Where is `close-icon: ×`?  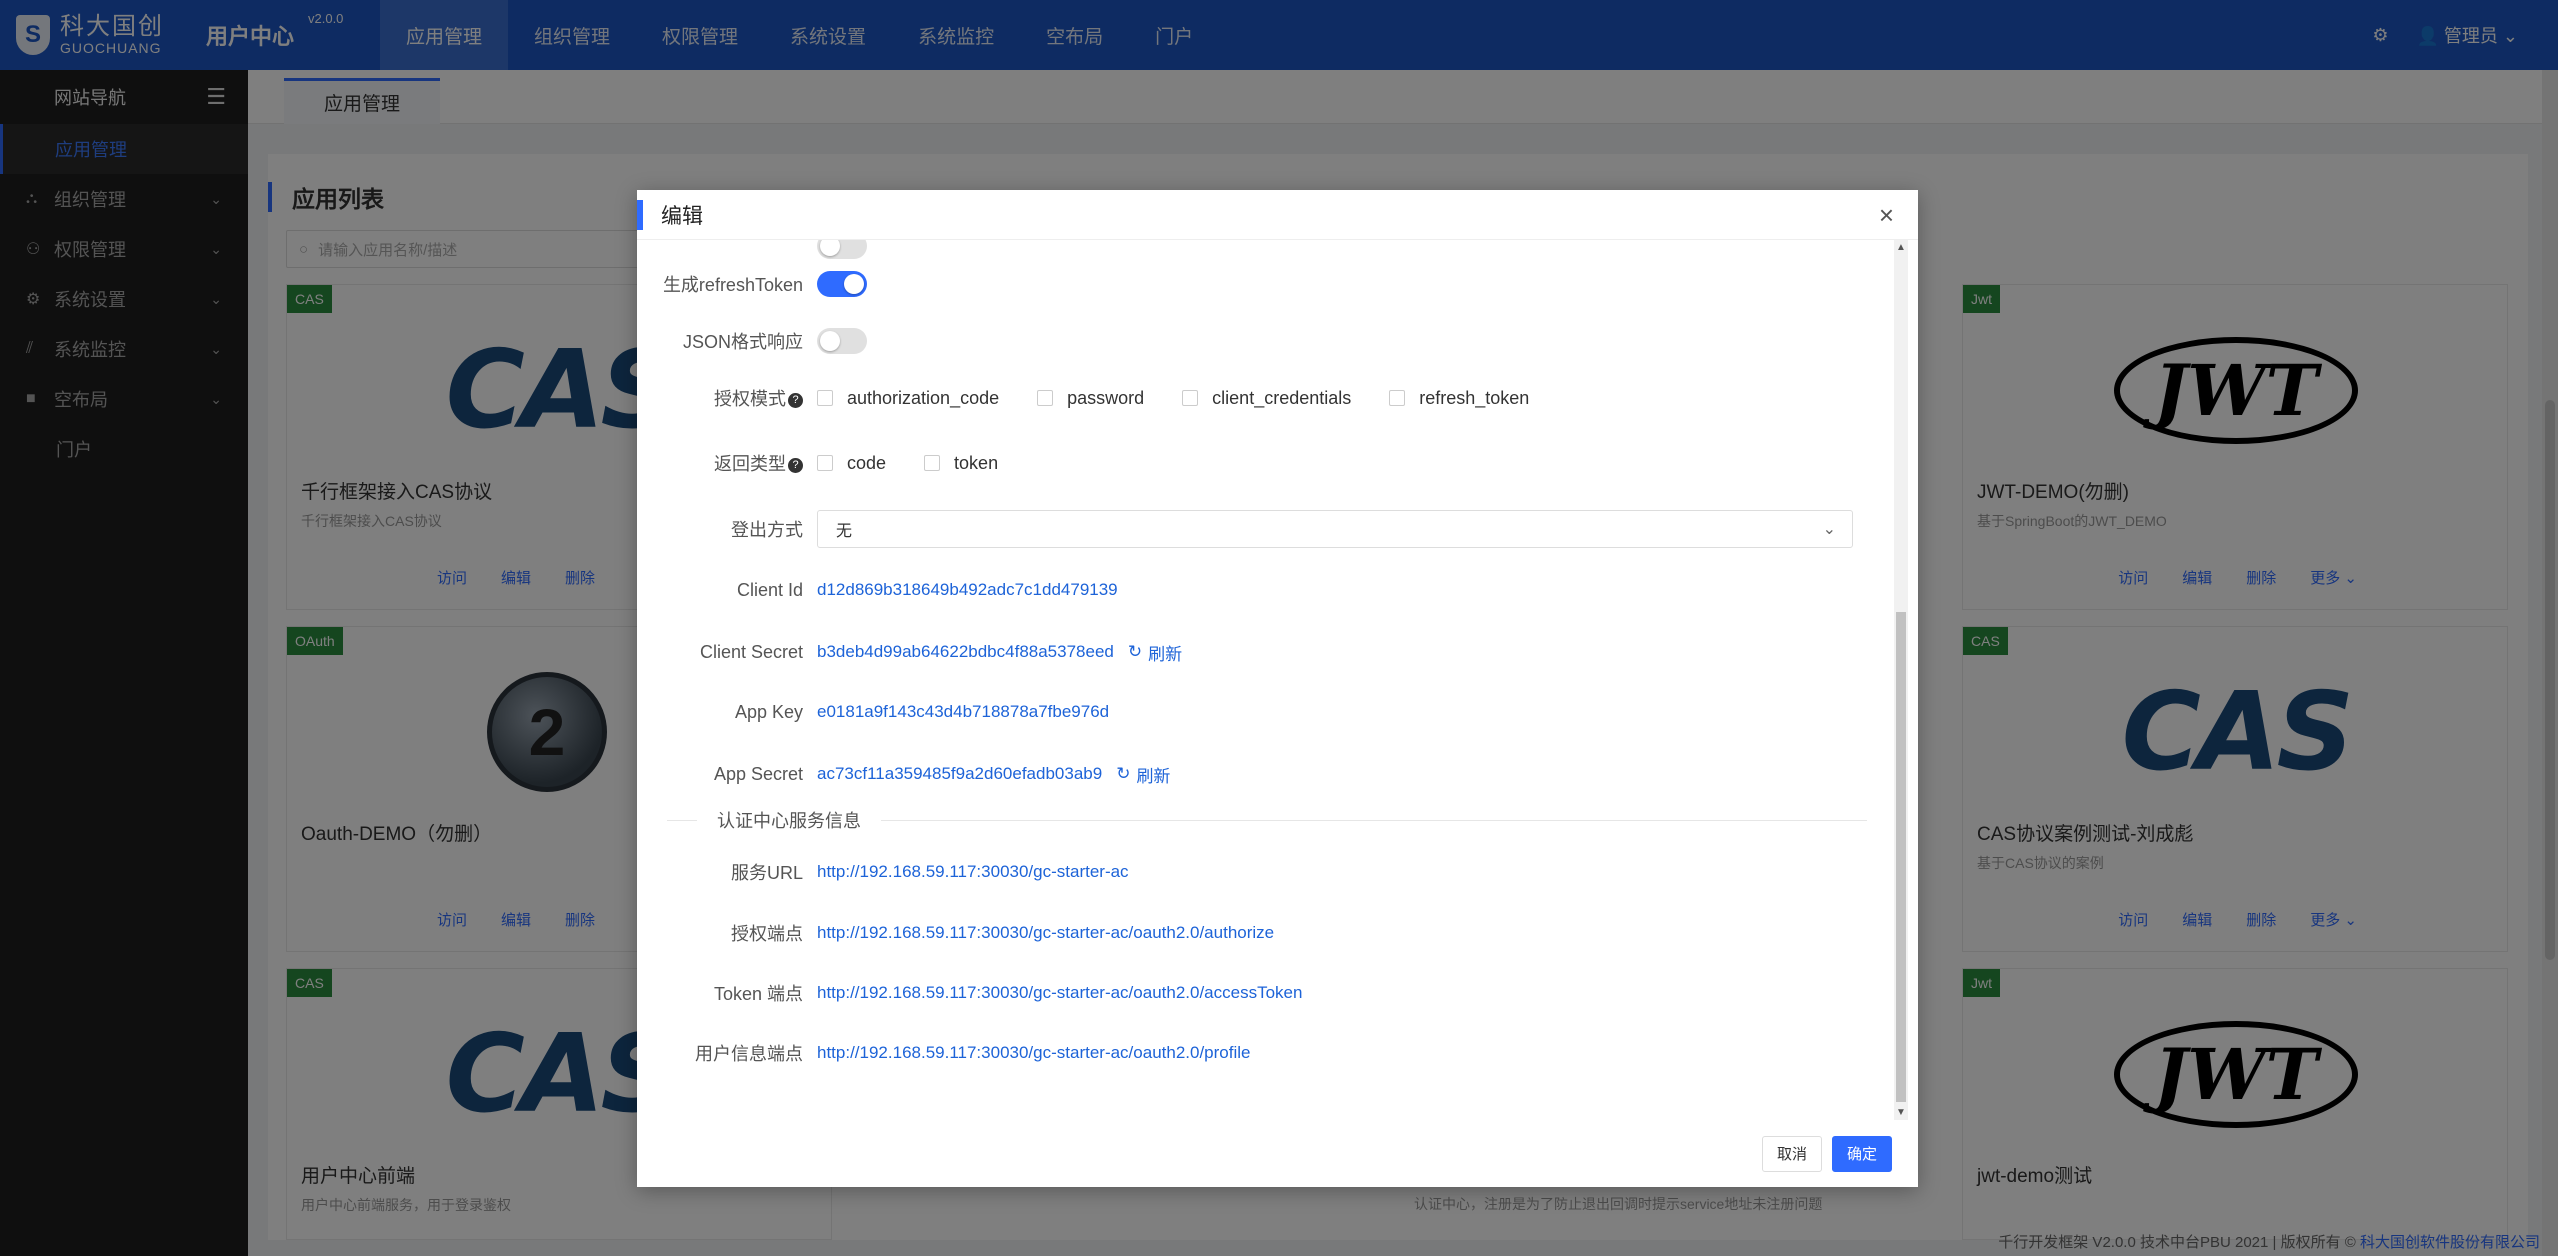 close-icon: × is located at coordinates (1886, 215).